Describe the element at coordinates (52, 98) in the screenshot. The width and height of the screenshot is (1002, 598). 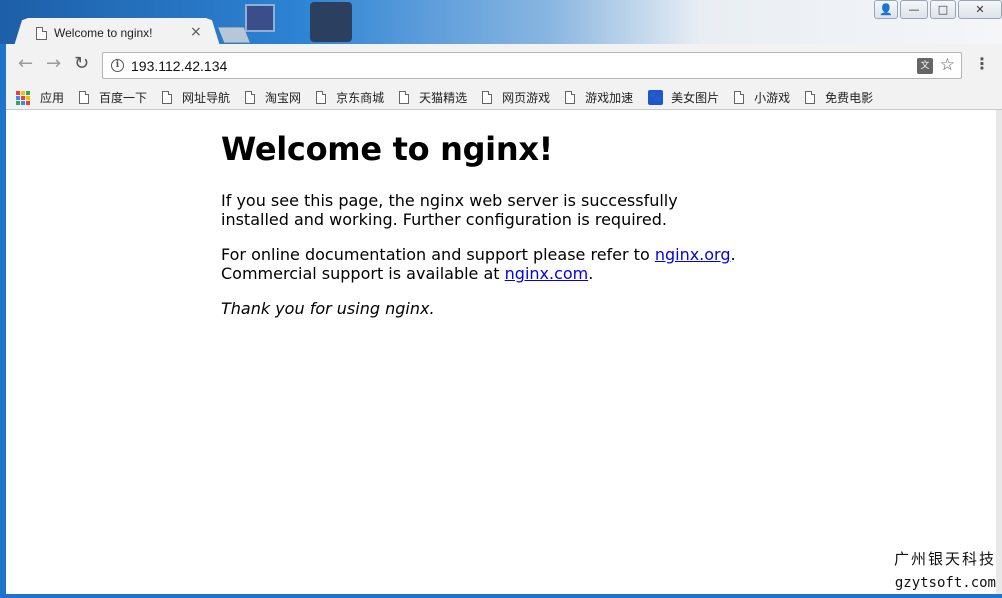
I see `bookmark-label: 应用` at that location.